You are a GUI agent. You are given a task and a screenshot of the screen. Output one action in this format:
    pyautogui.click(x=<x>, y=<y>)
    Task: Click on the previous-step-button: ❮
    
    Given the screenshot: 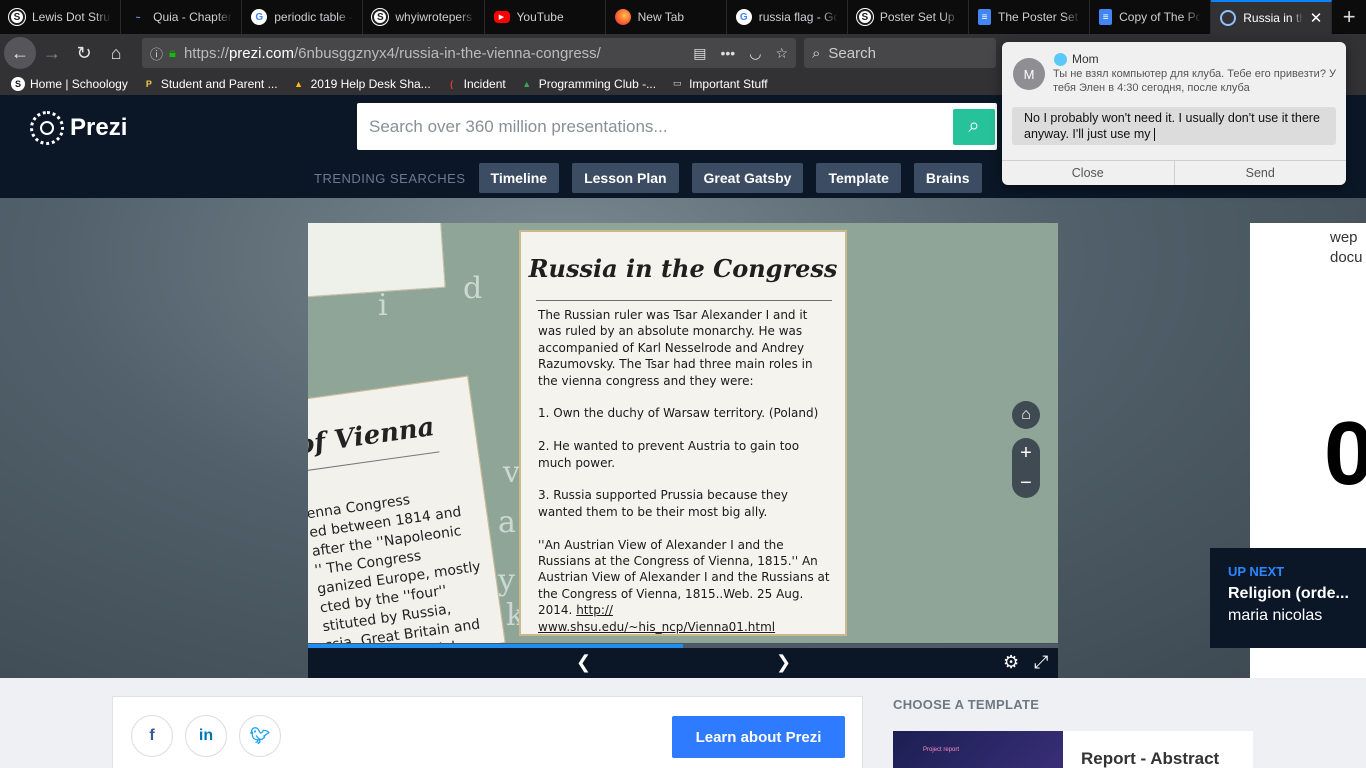 What is the action you would take?
    pyautogui.click(x=583, y=662)
    